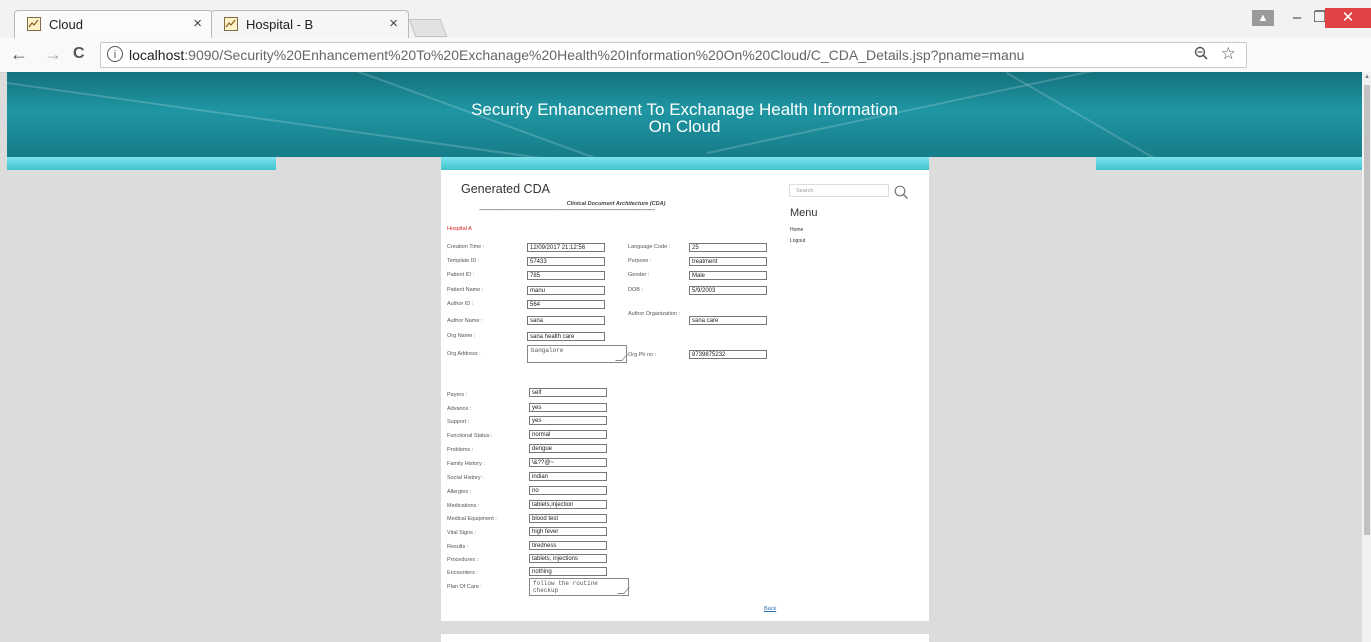 This screenshot has width=1371, height=642. Describe the element at coordinates (566, 247) in the screenshot. I see `creation-time-field: 12/09/2017 21:12:56` at that location.